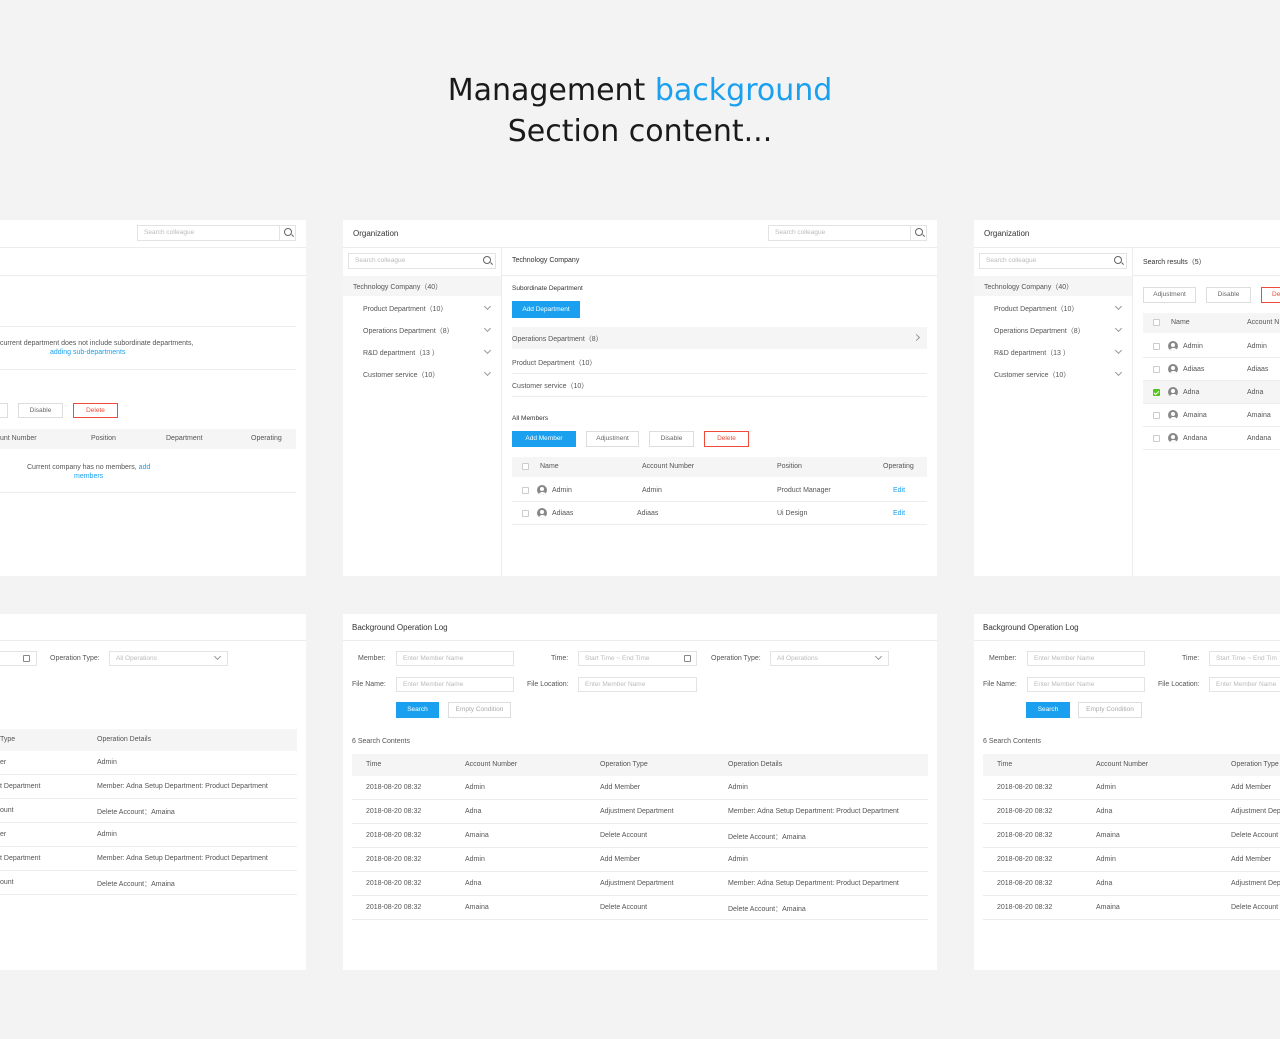 The height and width of the screenshot is (1039, 1280). Describe the element at coordinates (145, 467) in the screenshot. I see `add-members-link: add` at that location.